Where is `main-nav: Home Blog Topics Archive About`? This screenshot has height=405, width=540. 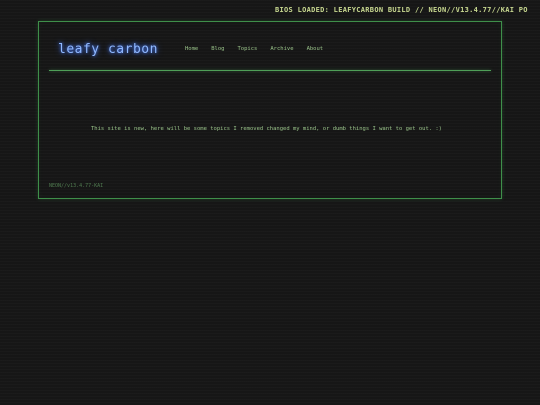 main-nav: Home Blog Topics Archive About is located at coordinates (260, 49).